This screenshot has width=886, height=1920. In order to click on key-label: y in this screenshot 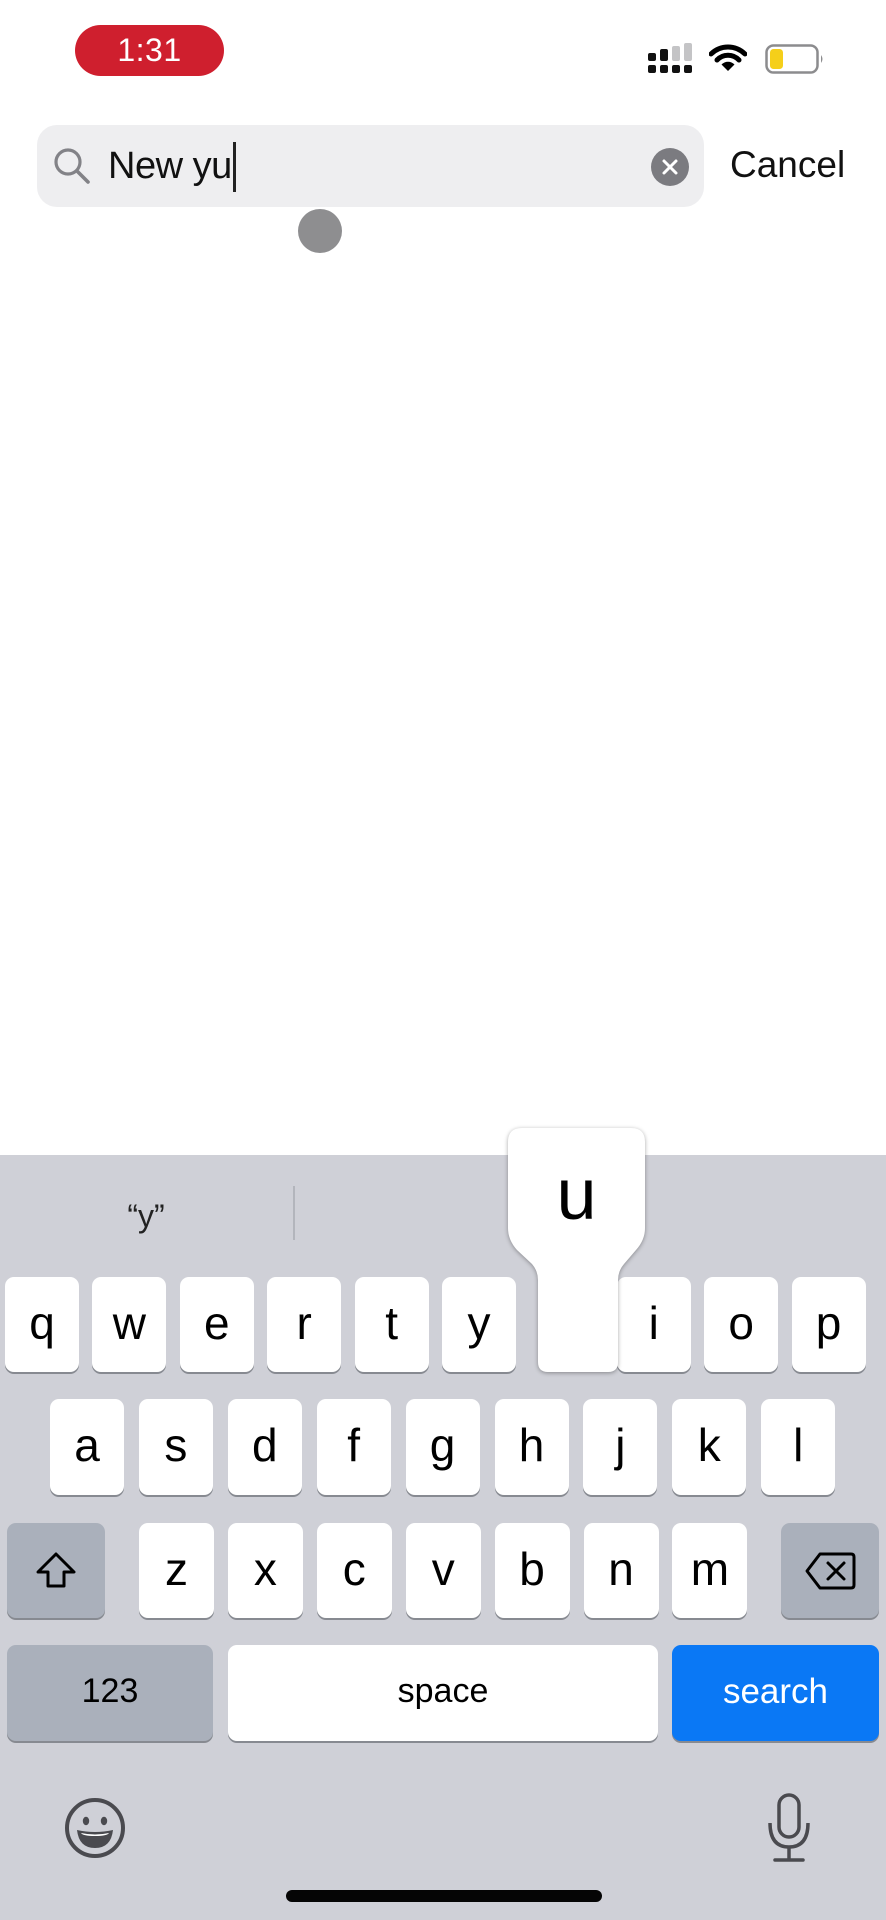, I will do `click(479, 1322)`.